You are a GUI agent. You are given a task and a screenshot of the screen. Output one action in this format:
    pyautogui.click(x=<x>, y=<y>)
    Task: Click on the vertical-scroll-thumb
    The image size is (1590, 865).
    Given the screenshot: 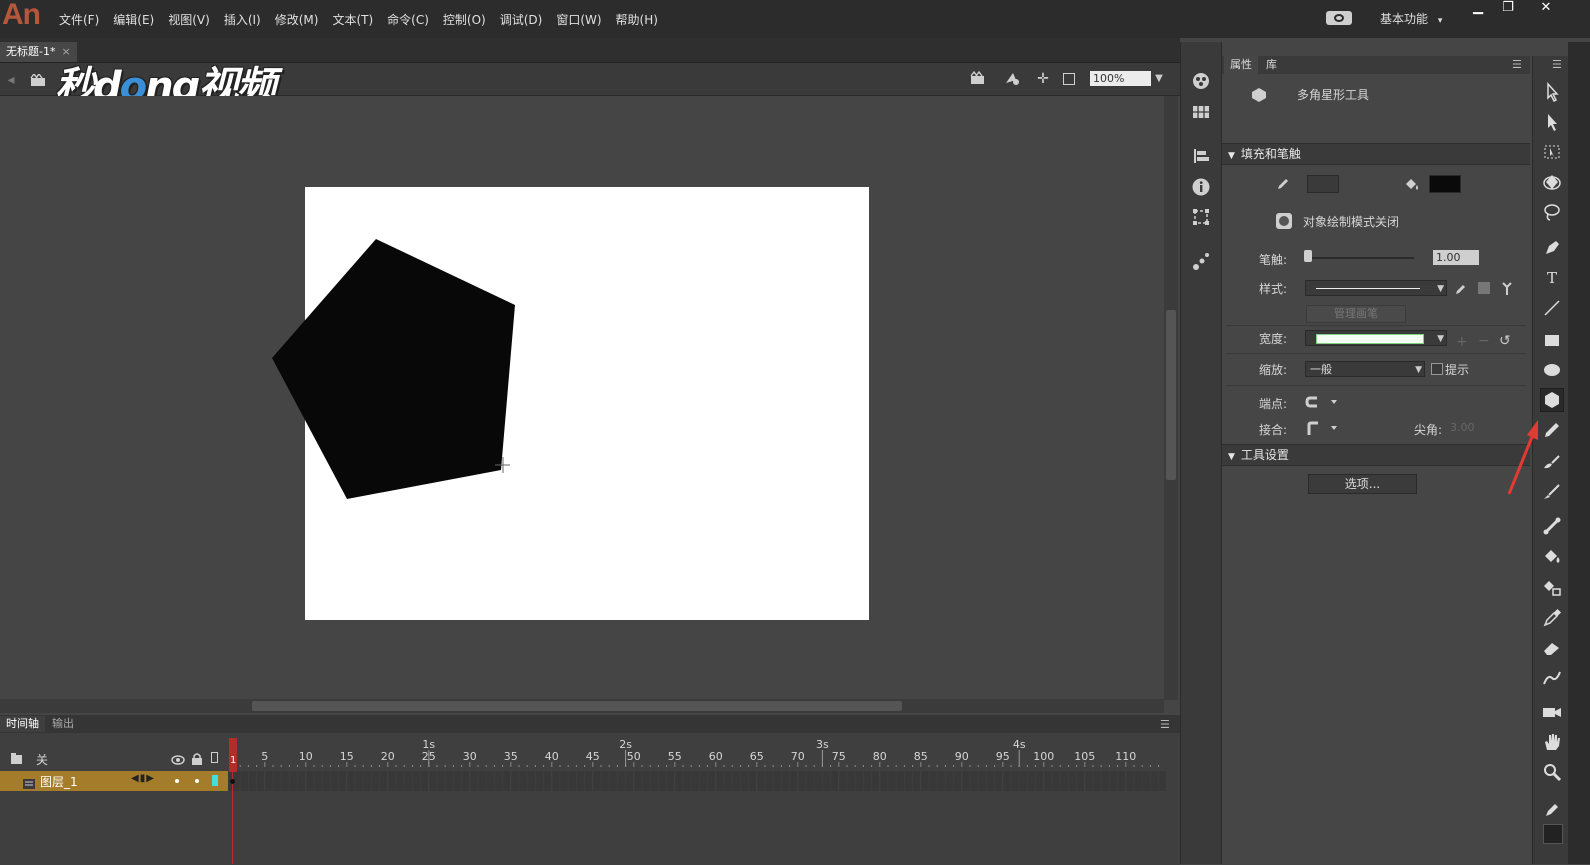 What is the action you would take?
    pyautogui.click(x=1171, y=395)
    